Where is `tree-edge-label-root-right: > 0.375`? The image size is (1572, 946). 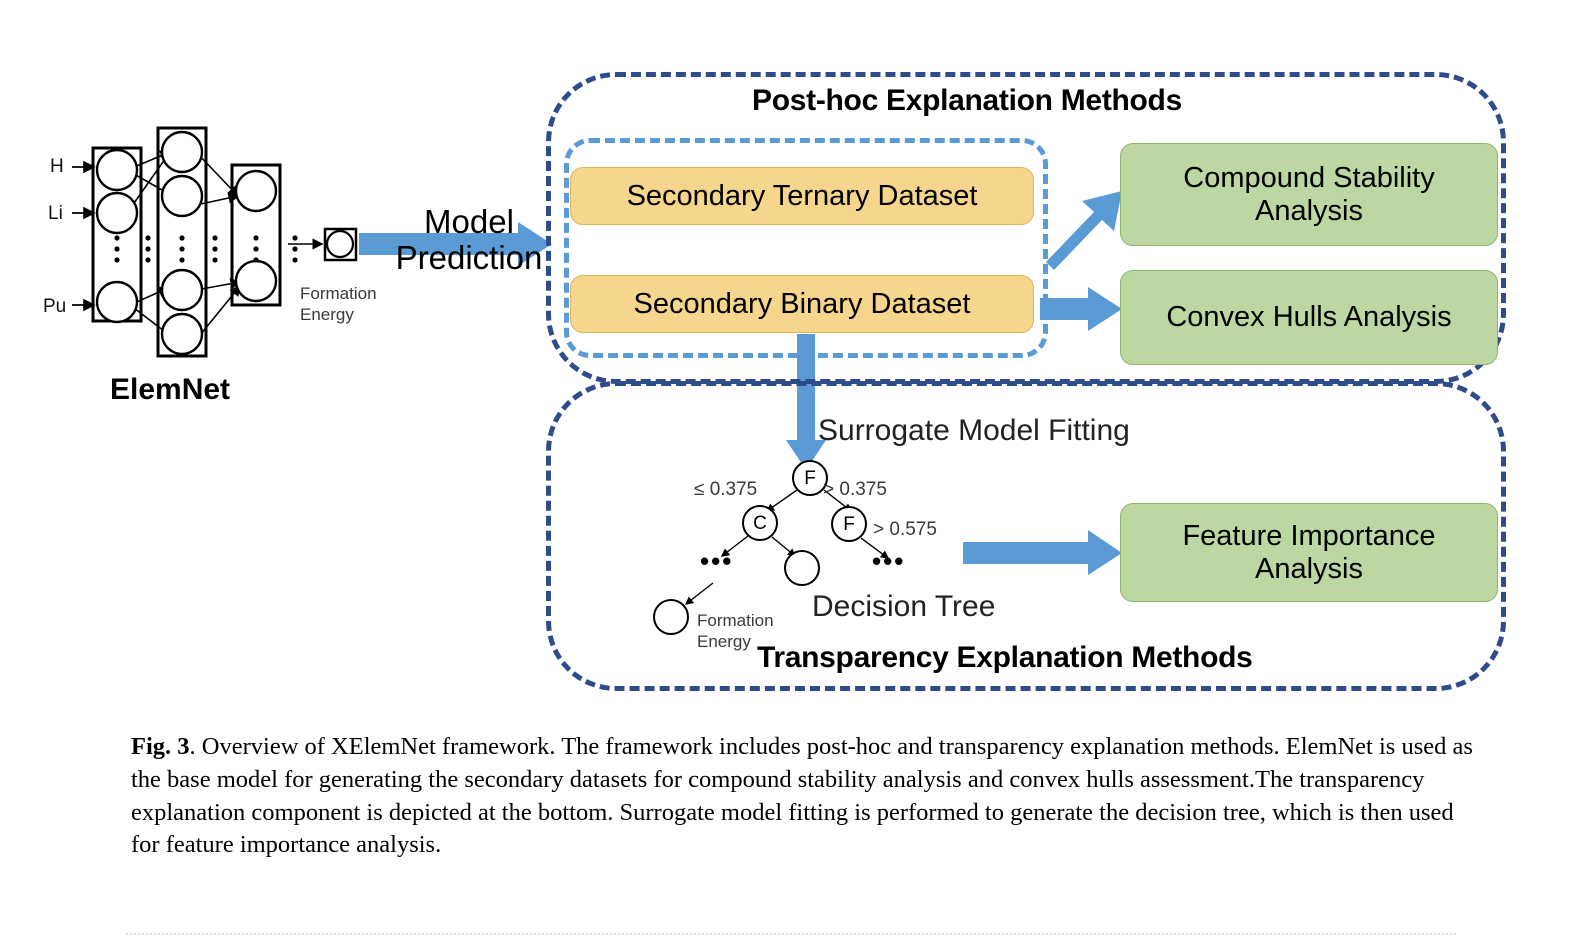
tree-edge-label-root-right: > 0.375 is located at coordinates (855, 489).